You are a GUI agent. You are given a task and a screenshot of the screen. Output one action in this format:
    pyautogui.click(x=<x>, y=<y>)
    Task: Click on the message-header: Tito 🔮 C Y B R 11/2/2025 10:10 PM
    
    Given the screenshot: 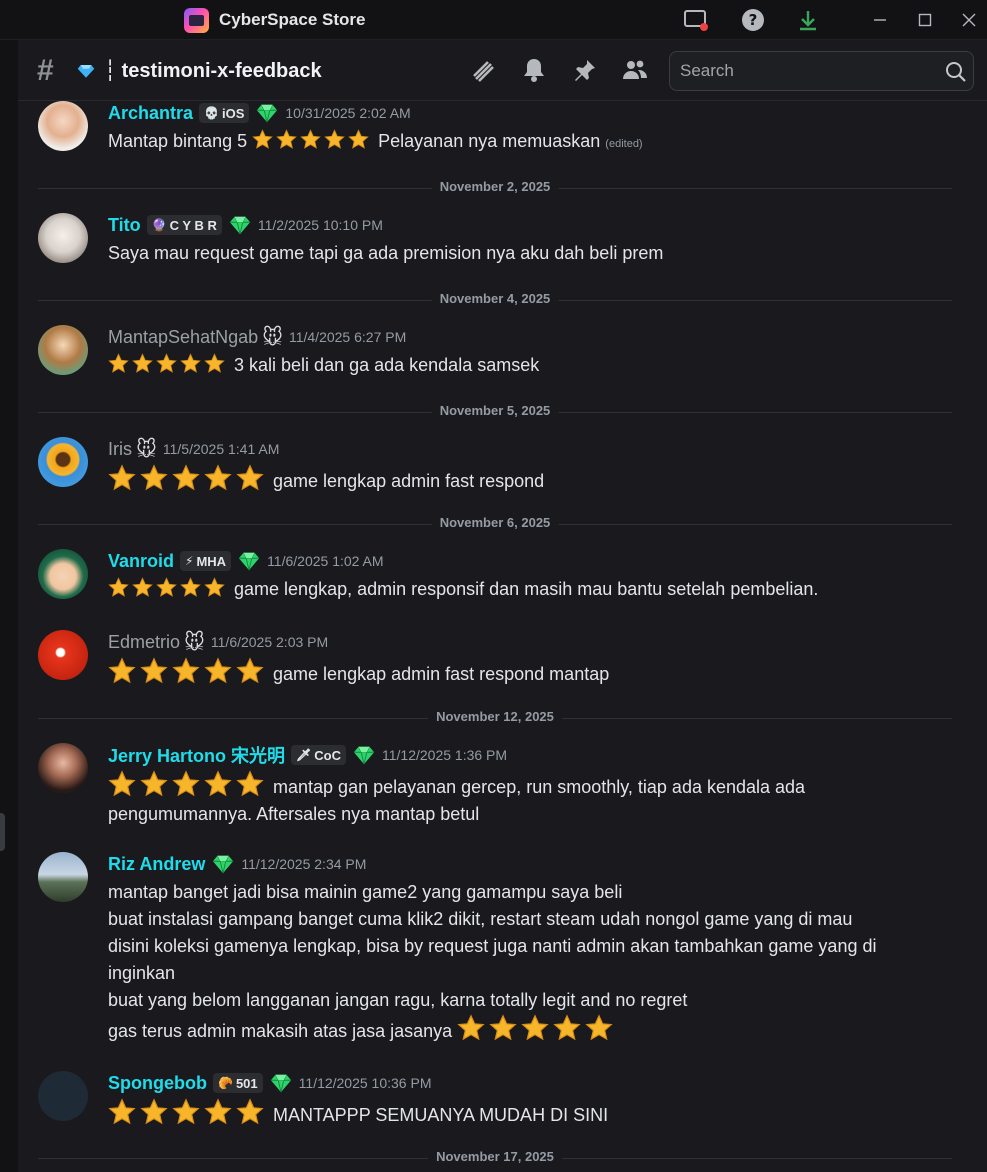 What is the action you would take?
    pyautogui.click(x=245, y=225)
    